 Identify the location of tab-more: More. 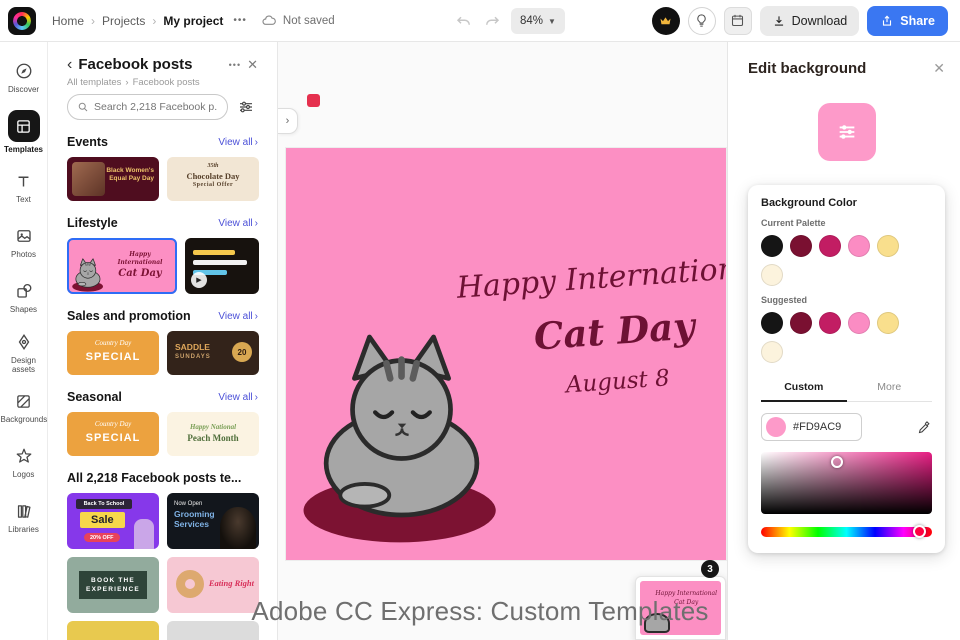
(890, 388).